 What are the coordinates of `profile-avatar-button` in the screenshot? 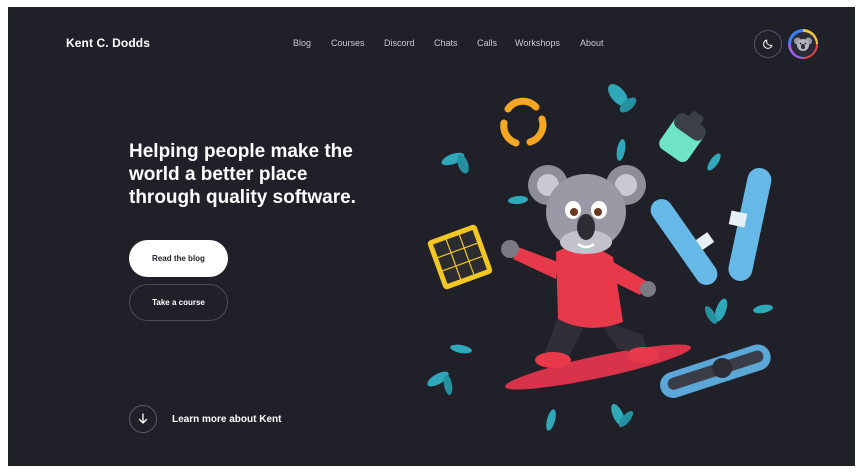 It's located at (803, 44).